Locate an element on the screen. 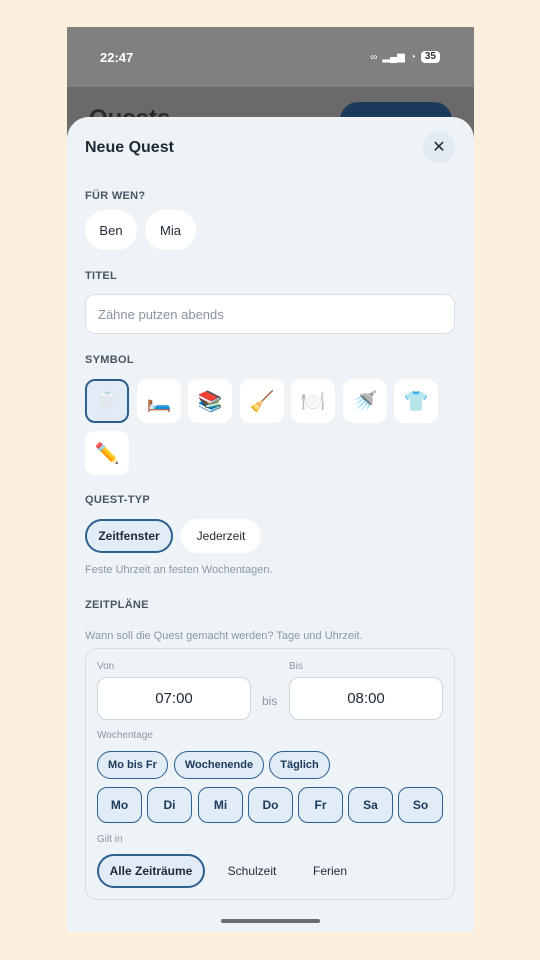 This screenshot has height=960, width=540. day-so-button: So is located at coordinates (420, 805).